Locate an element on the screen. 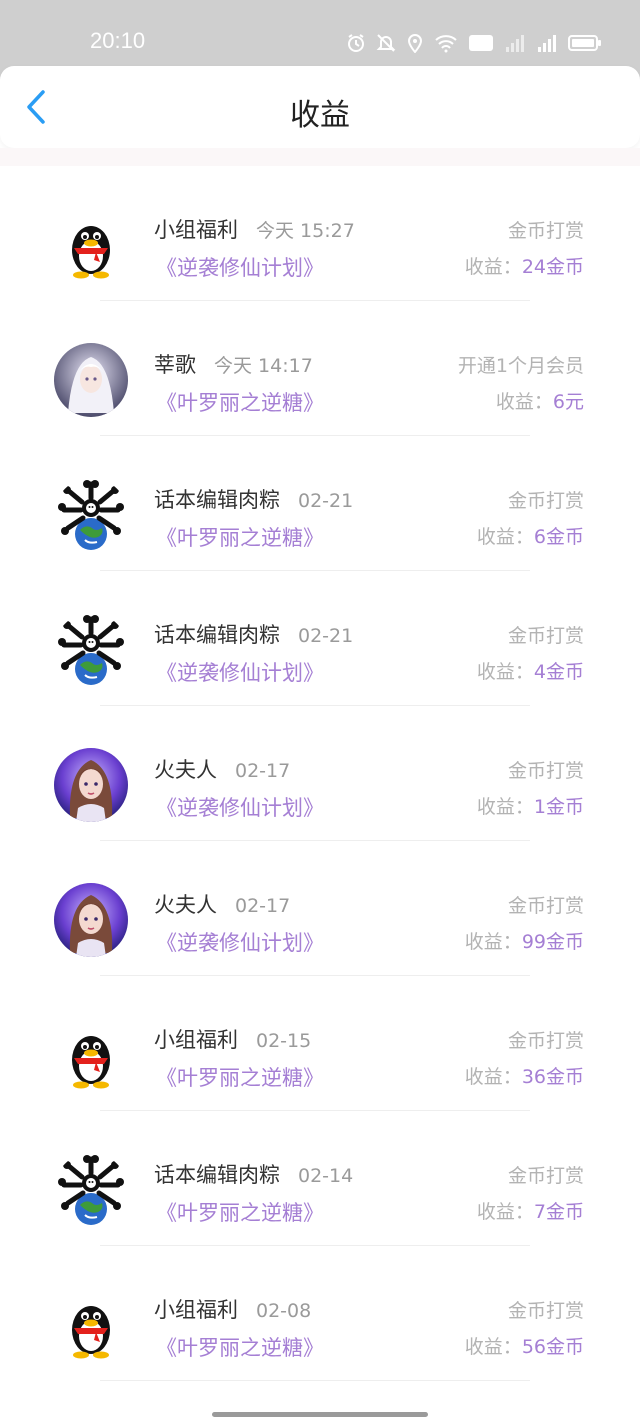 The image size is (640, 1422). earning-amount: 收益：24金币 is located at coordinates (524, 265).